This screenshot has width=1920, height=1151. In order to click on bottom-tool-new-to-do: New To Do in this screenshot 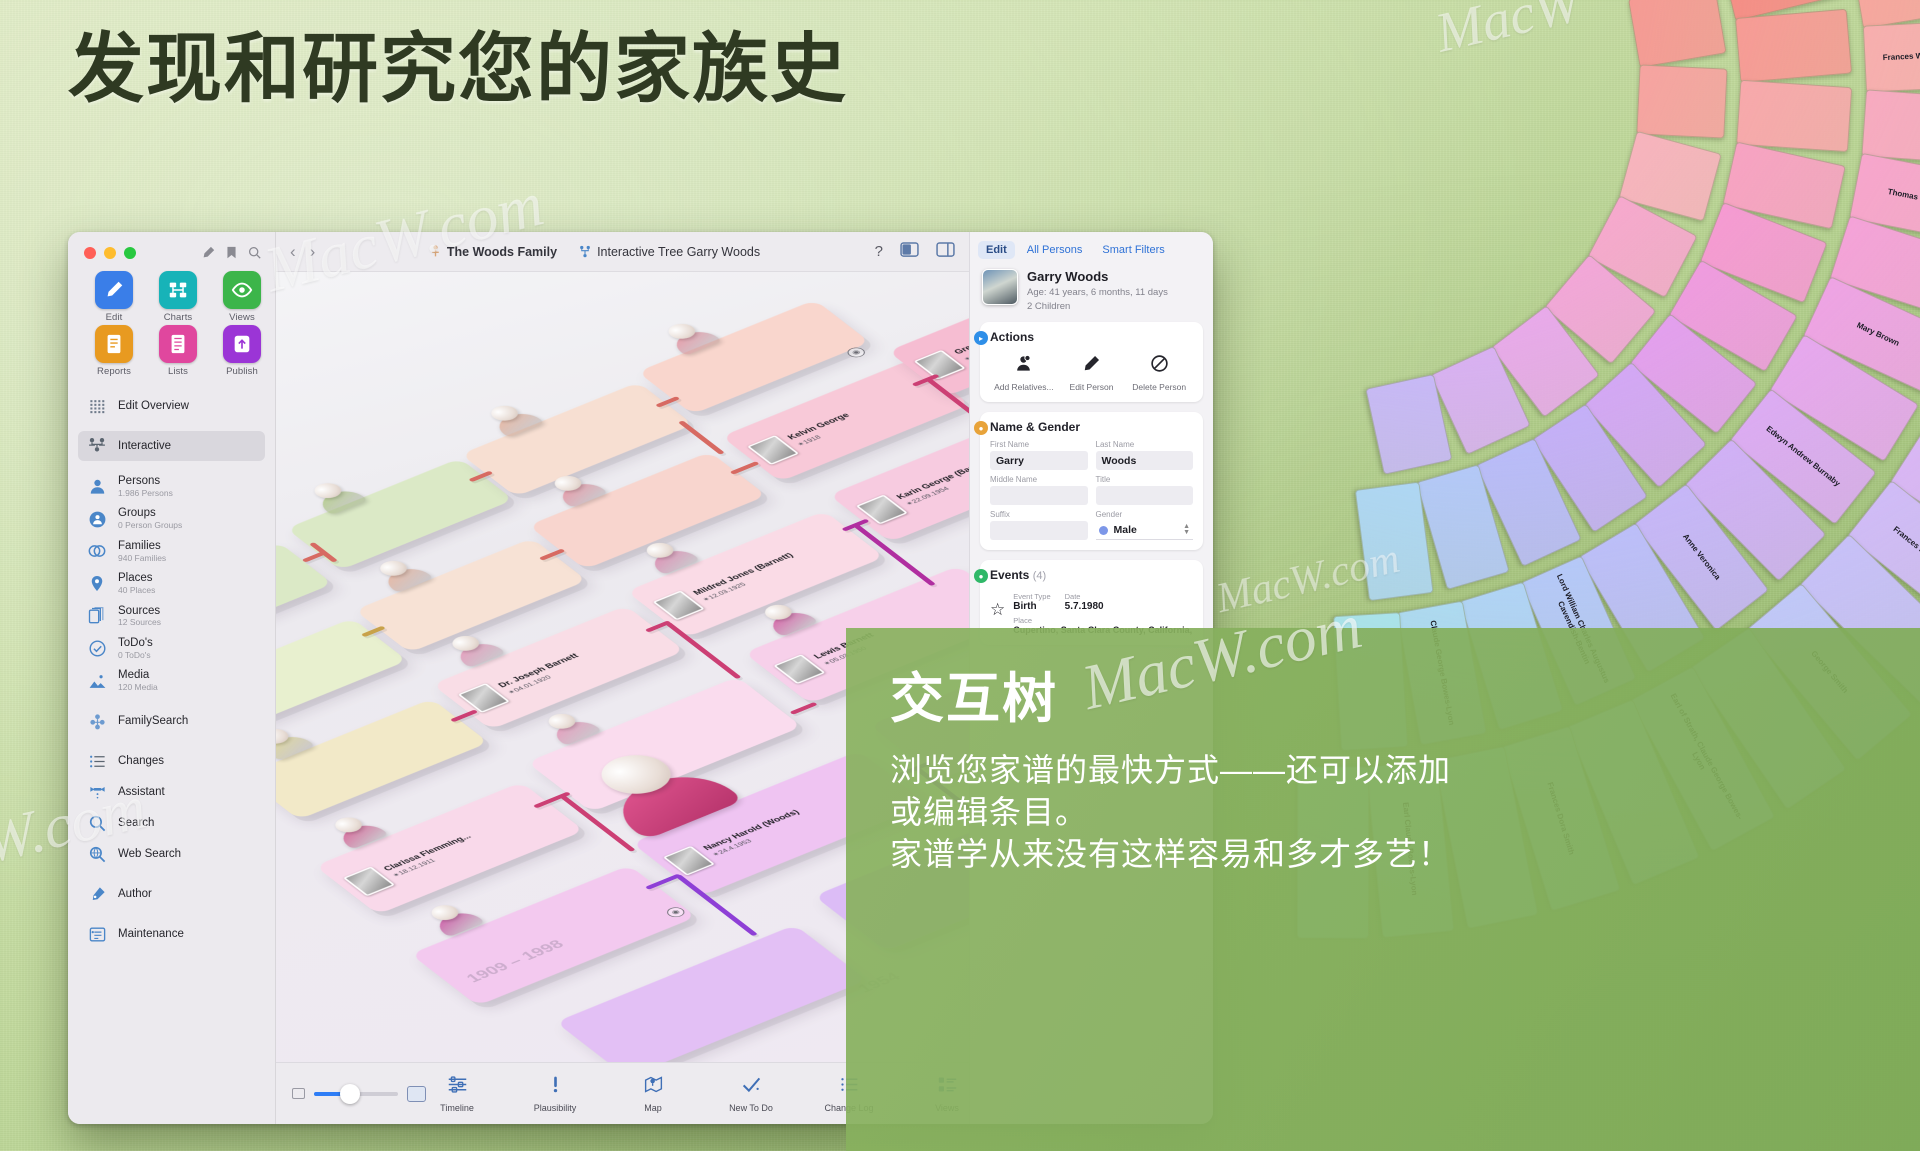, I will do `click(751, 1093)`.